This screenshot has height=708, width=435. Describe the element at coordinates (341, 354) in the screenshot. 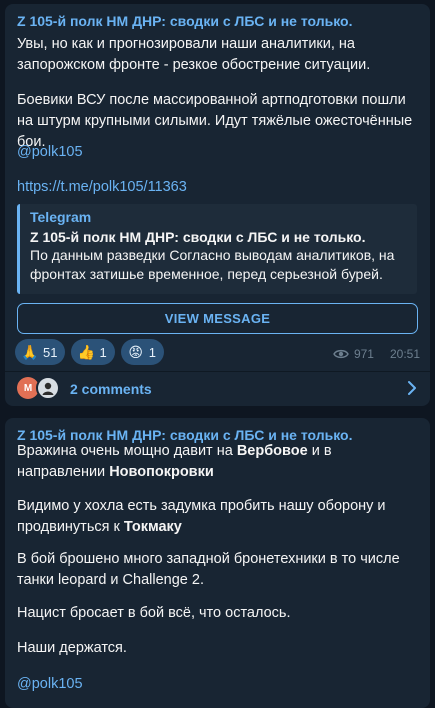

I see `eye-icon` at that location.